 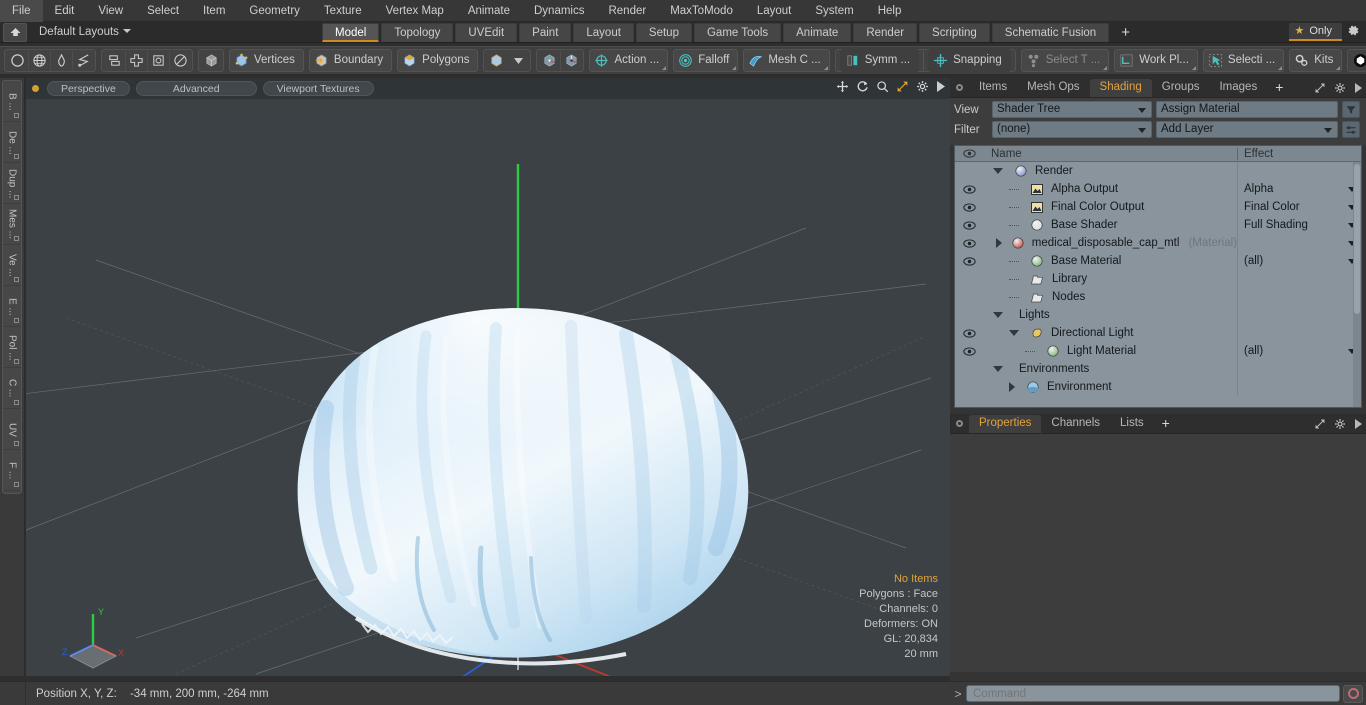 What do you see at coordinates (266, 60) in the screenshot?
I see `mode-vertices-button: Vertices` at bounding box center [266, 60].